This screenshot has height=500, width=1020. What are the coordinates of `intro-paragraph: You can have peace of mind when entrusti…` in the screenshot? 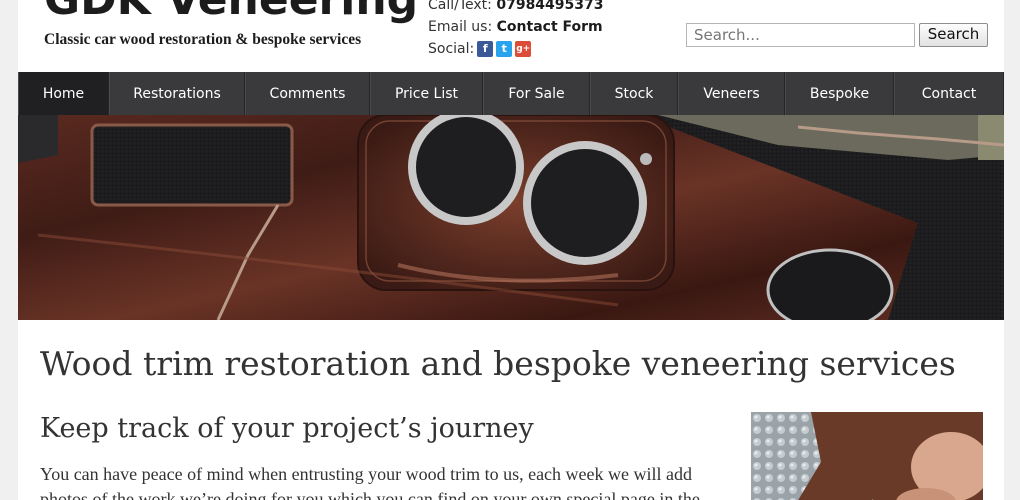 It's located at (370, 482).